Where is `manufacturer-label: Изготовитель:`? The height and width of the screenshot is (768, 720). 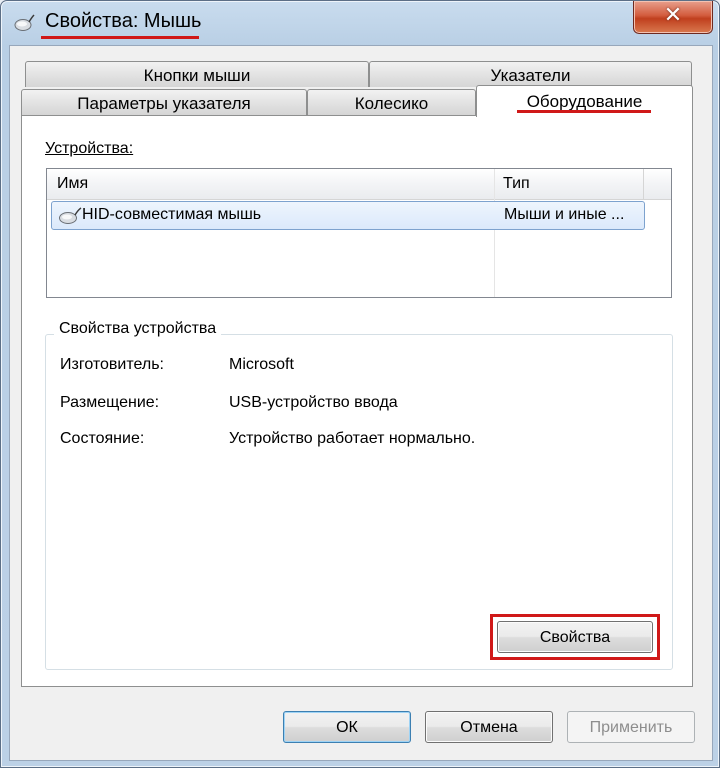 manufacturer-label: Изготовитель: is located at coordinates (112, 364).